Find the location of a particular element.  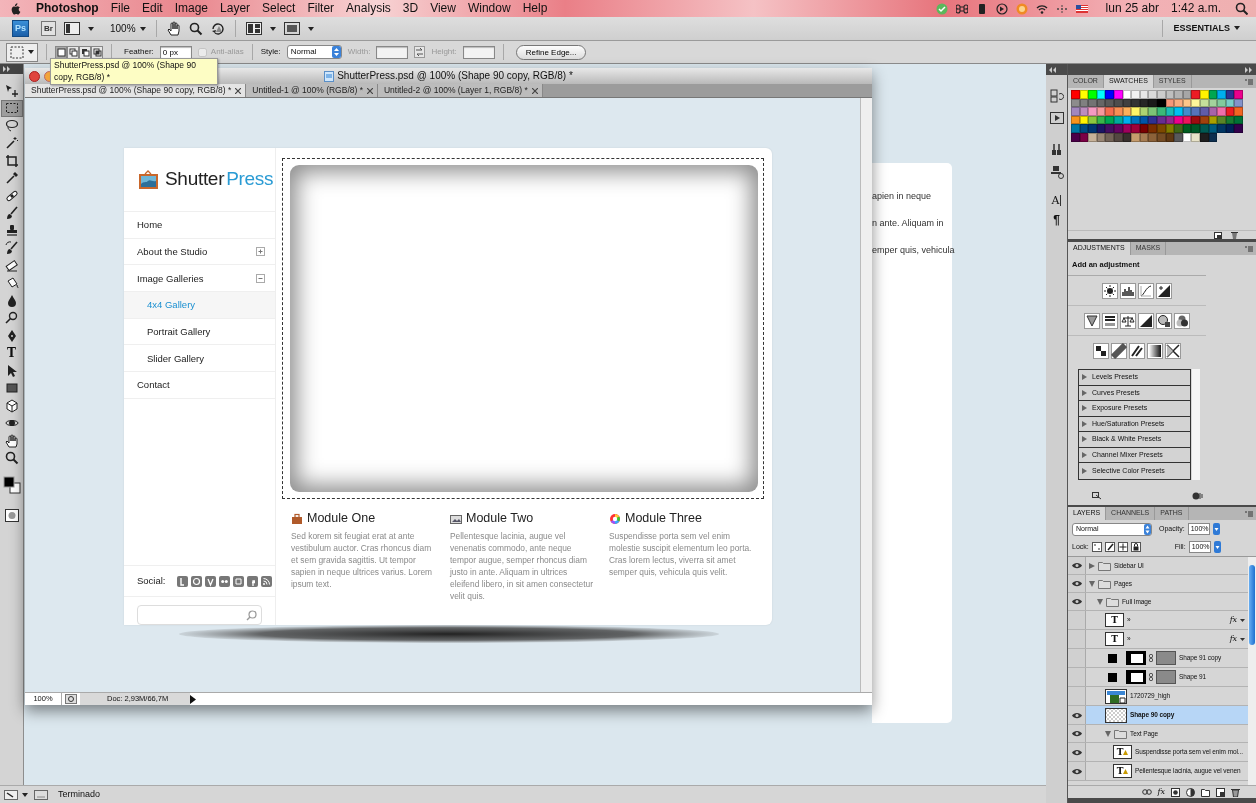

style-select: Normal is located at coordinates (314, 52).